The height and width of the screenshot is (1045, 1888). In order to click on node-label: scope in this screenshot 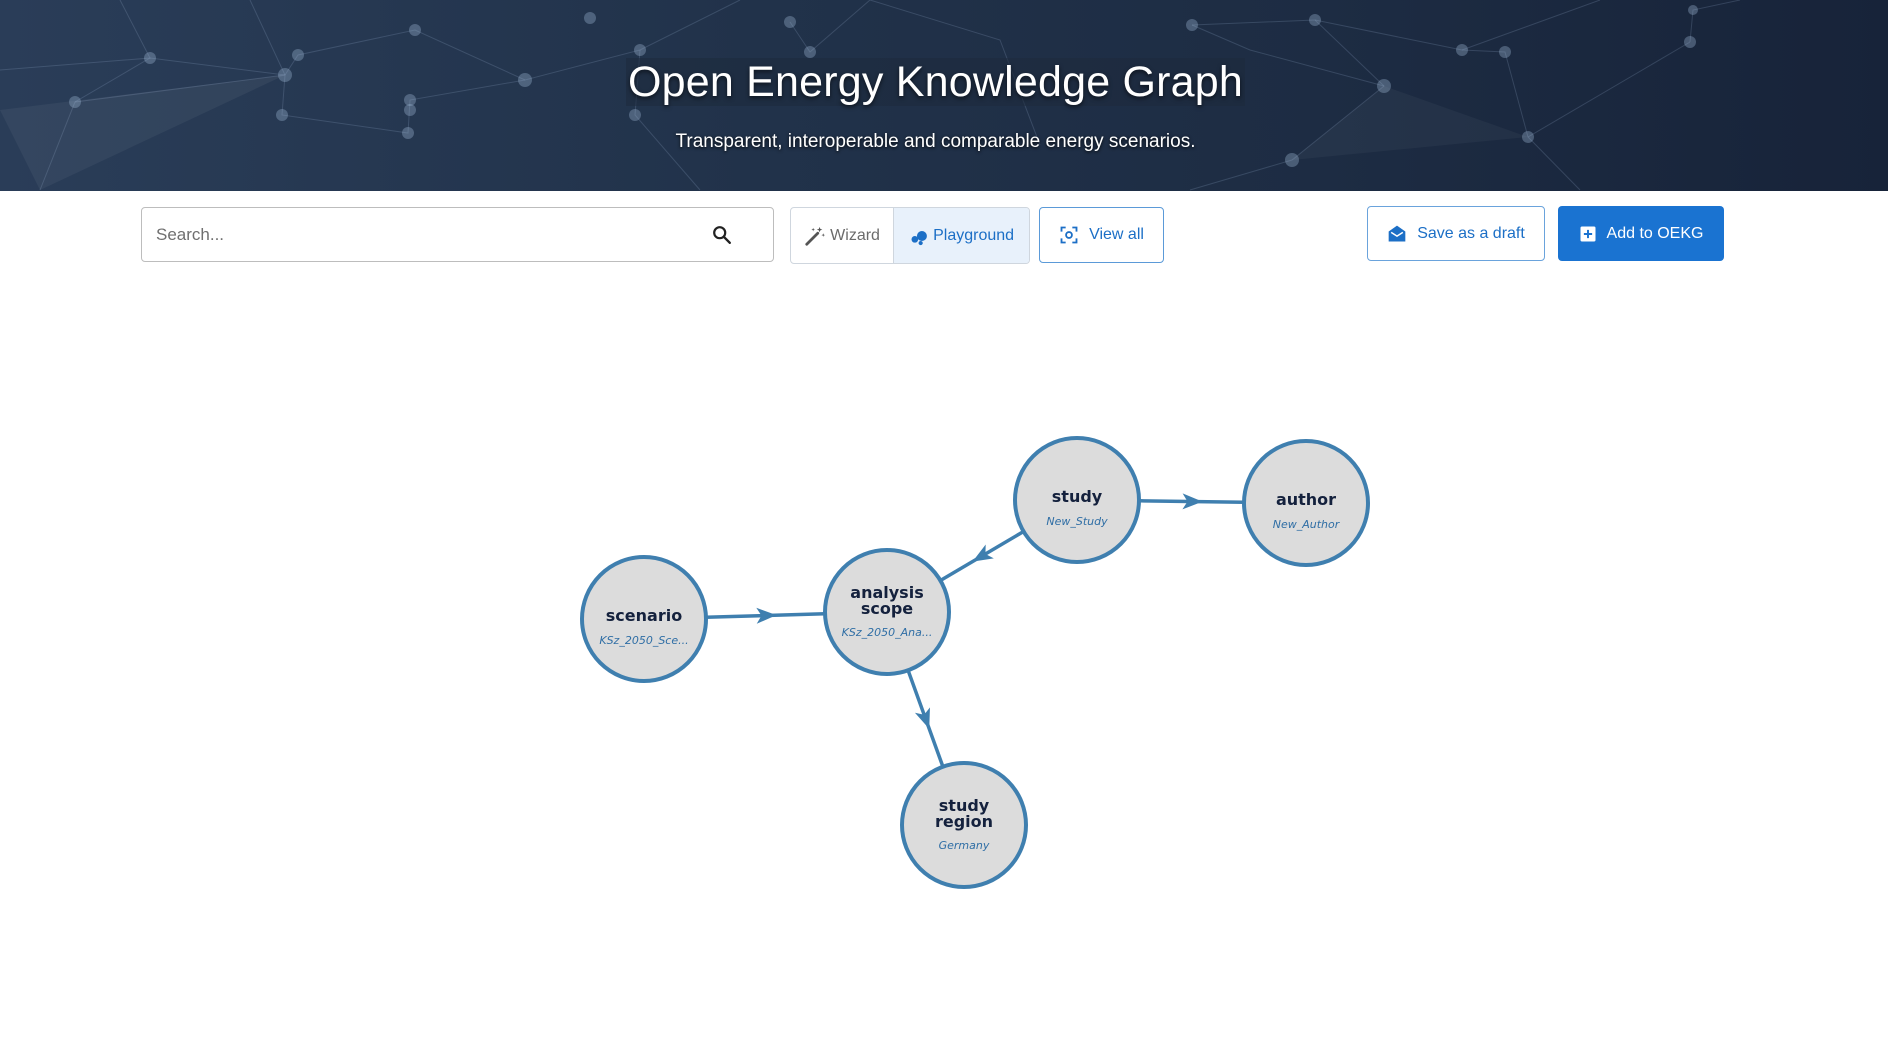, I will do `click(887, 608)`.